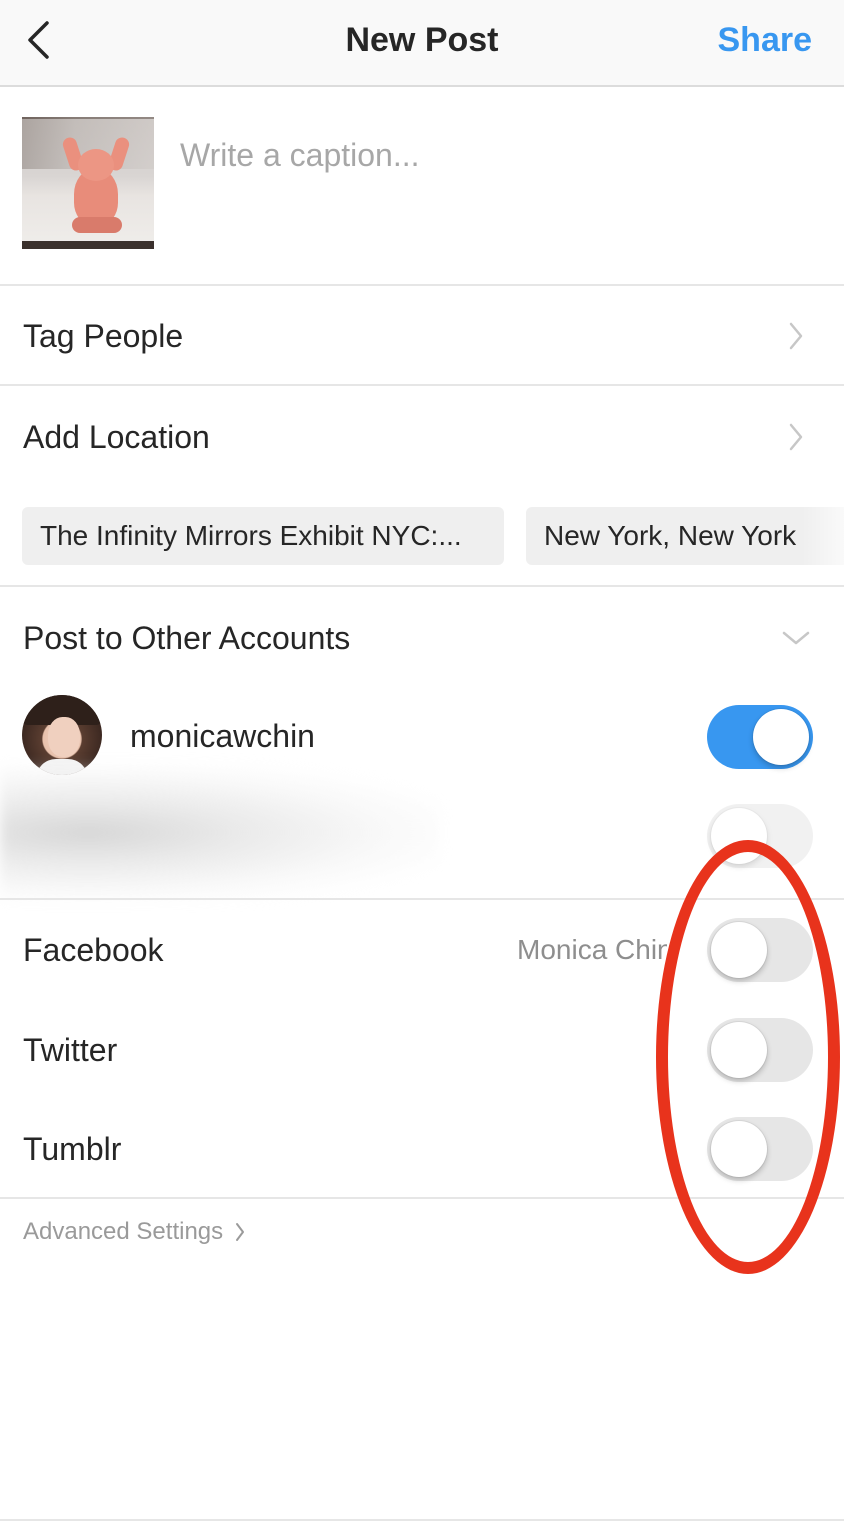 This screenshot has width=844, height=1523. What do you see at coordinates (592, 949) in the screenshot?
I see `facebook-account-name: Monica Chin` at bounding box center [592, 949].